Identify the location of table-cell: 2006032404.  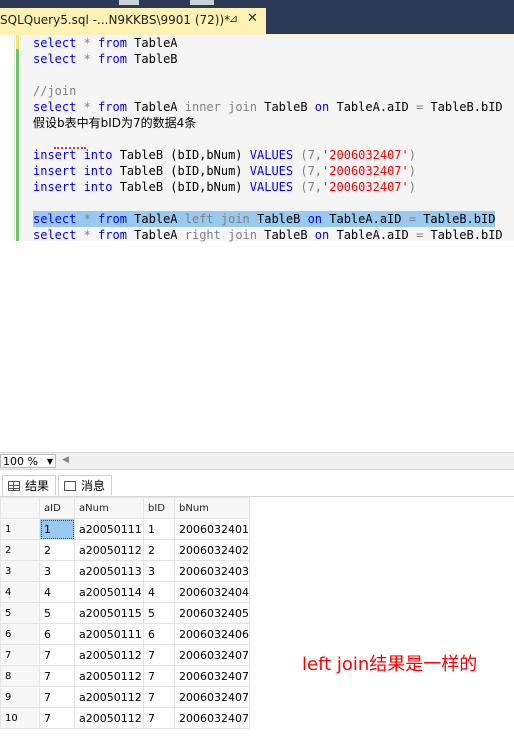
(212, 592).